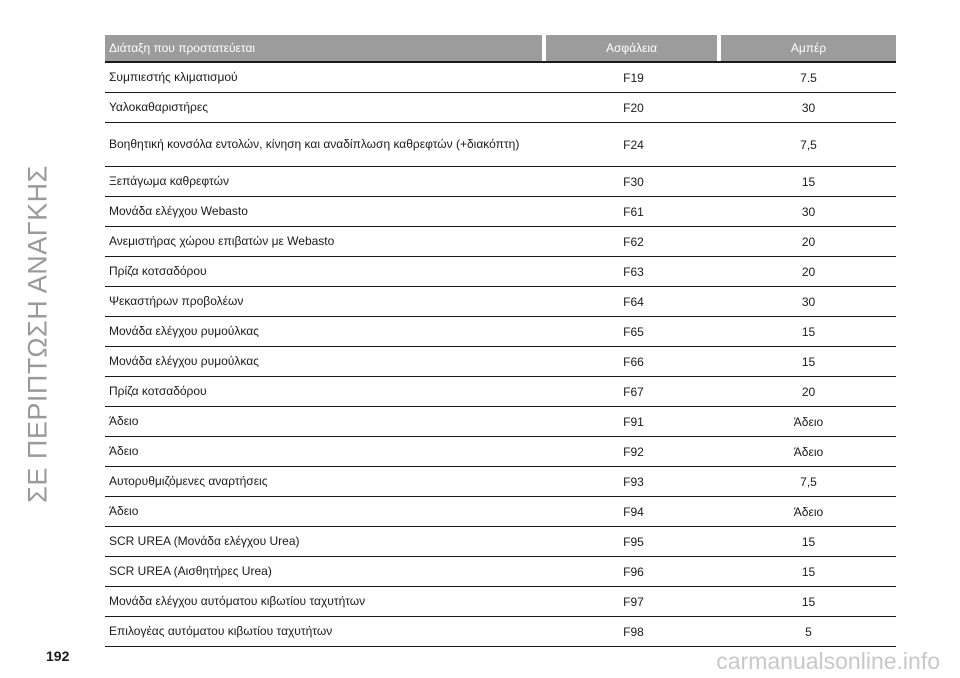  Describe the element at coordinates (188, 481) in the screenshot. I see `cell-device: Αυτορυθμιζόμενες αναρτήσεις` at that location.